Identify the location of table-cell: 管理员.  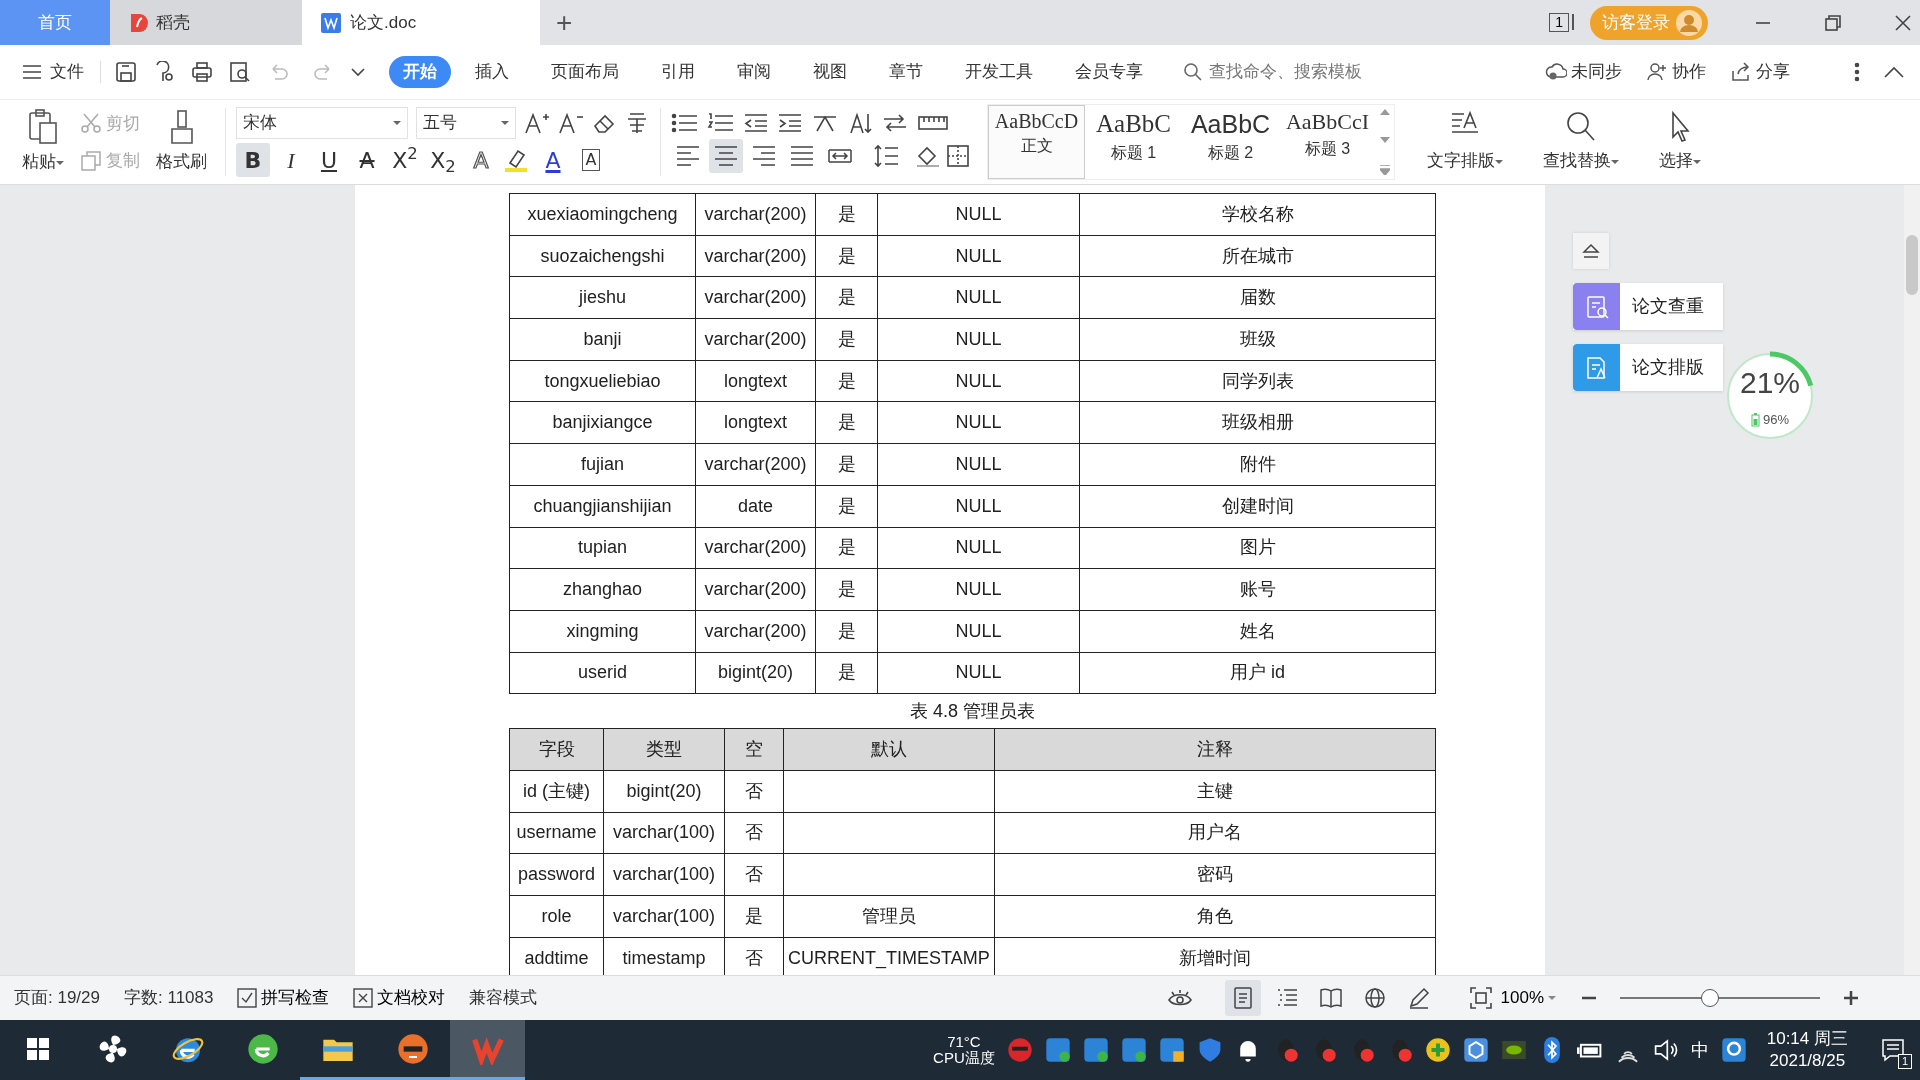
(889, 916).